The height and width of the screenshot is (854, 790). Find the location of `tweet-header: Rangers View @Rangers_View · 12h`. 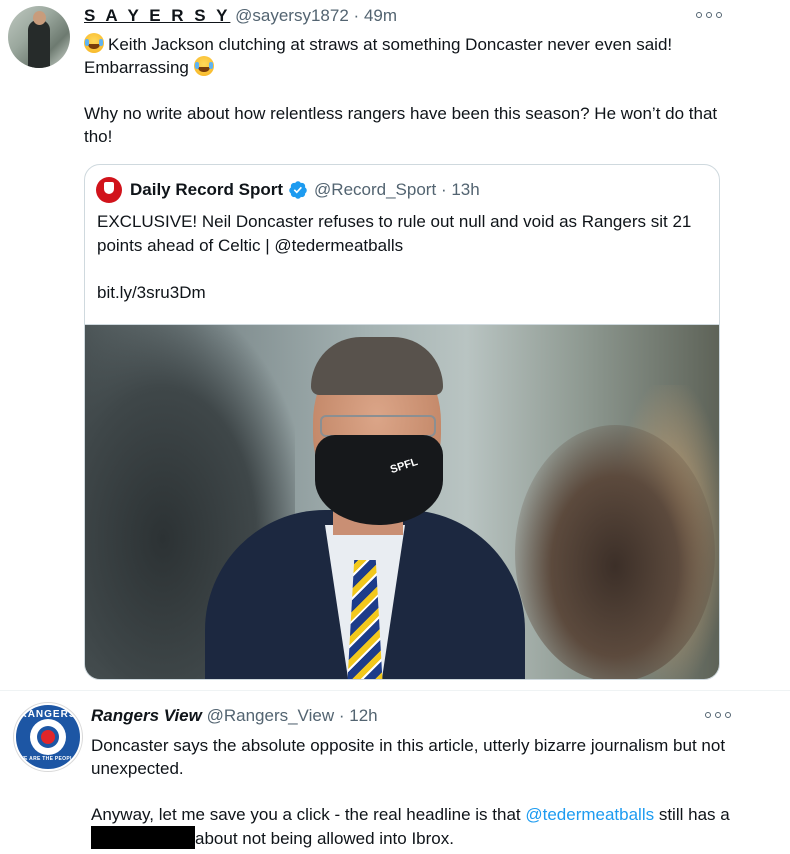

tweet-header: Rangers View @Rangers_View · 12h is located at coordinates (234, 716).